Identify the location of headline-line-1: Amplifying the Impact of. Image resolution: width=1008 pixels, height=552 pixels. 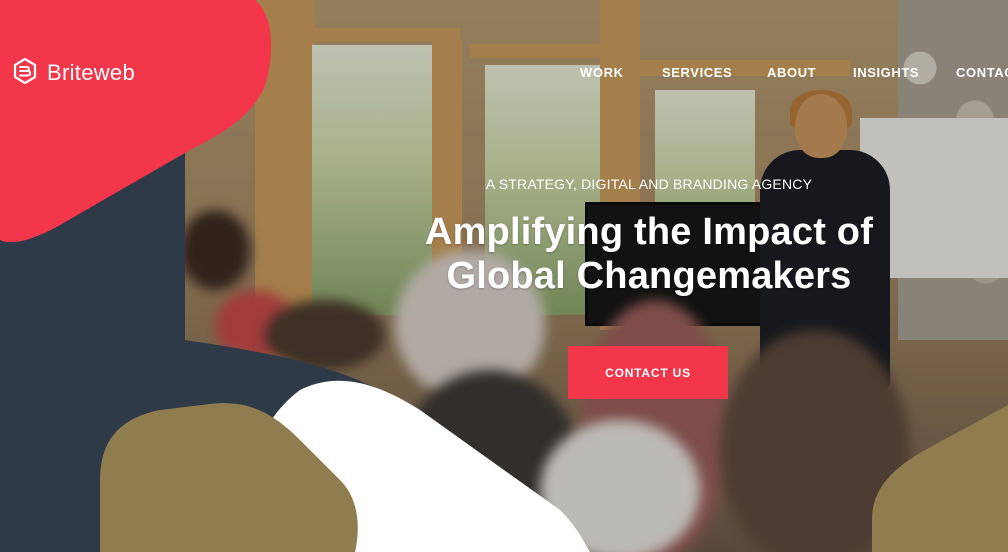
(649, 232).